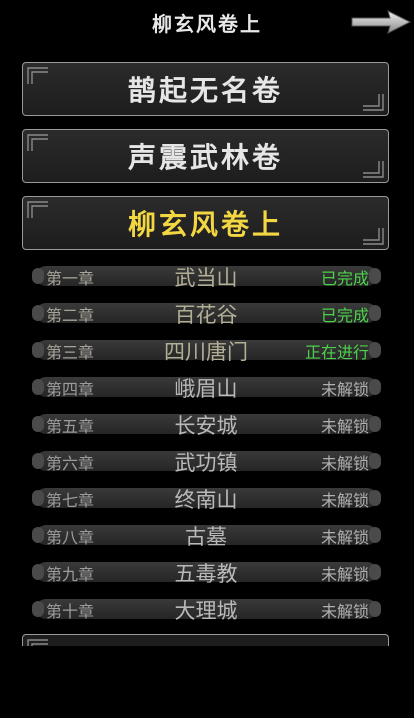  I want to click on volume-button-3: 柳玄风卷上, so click(205, 223).